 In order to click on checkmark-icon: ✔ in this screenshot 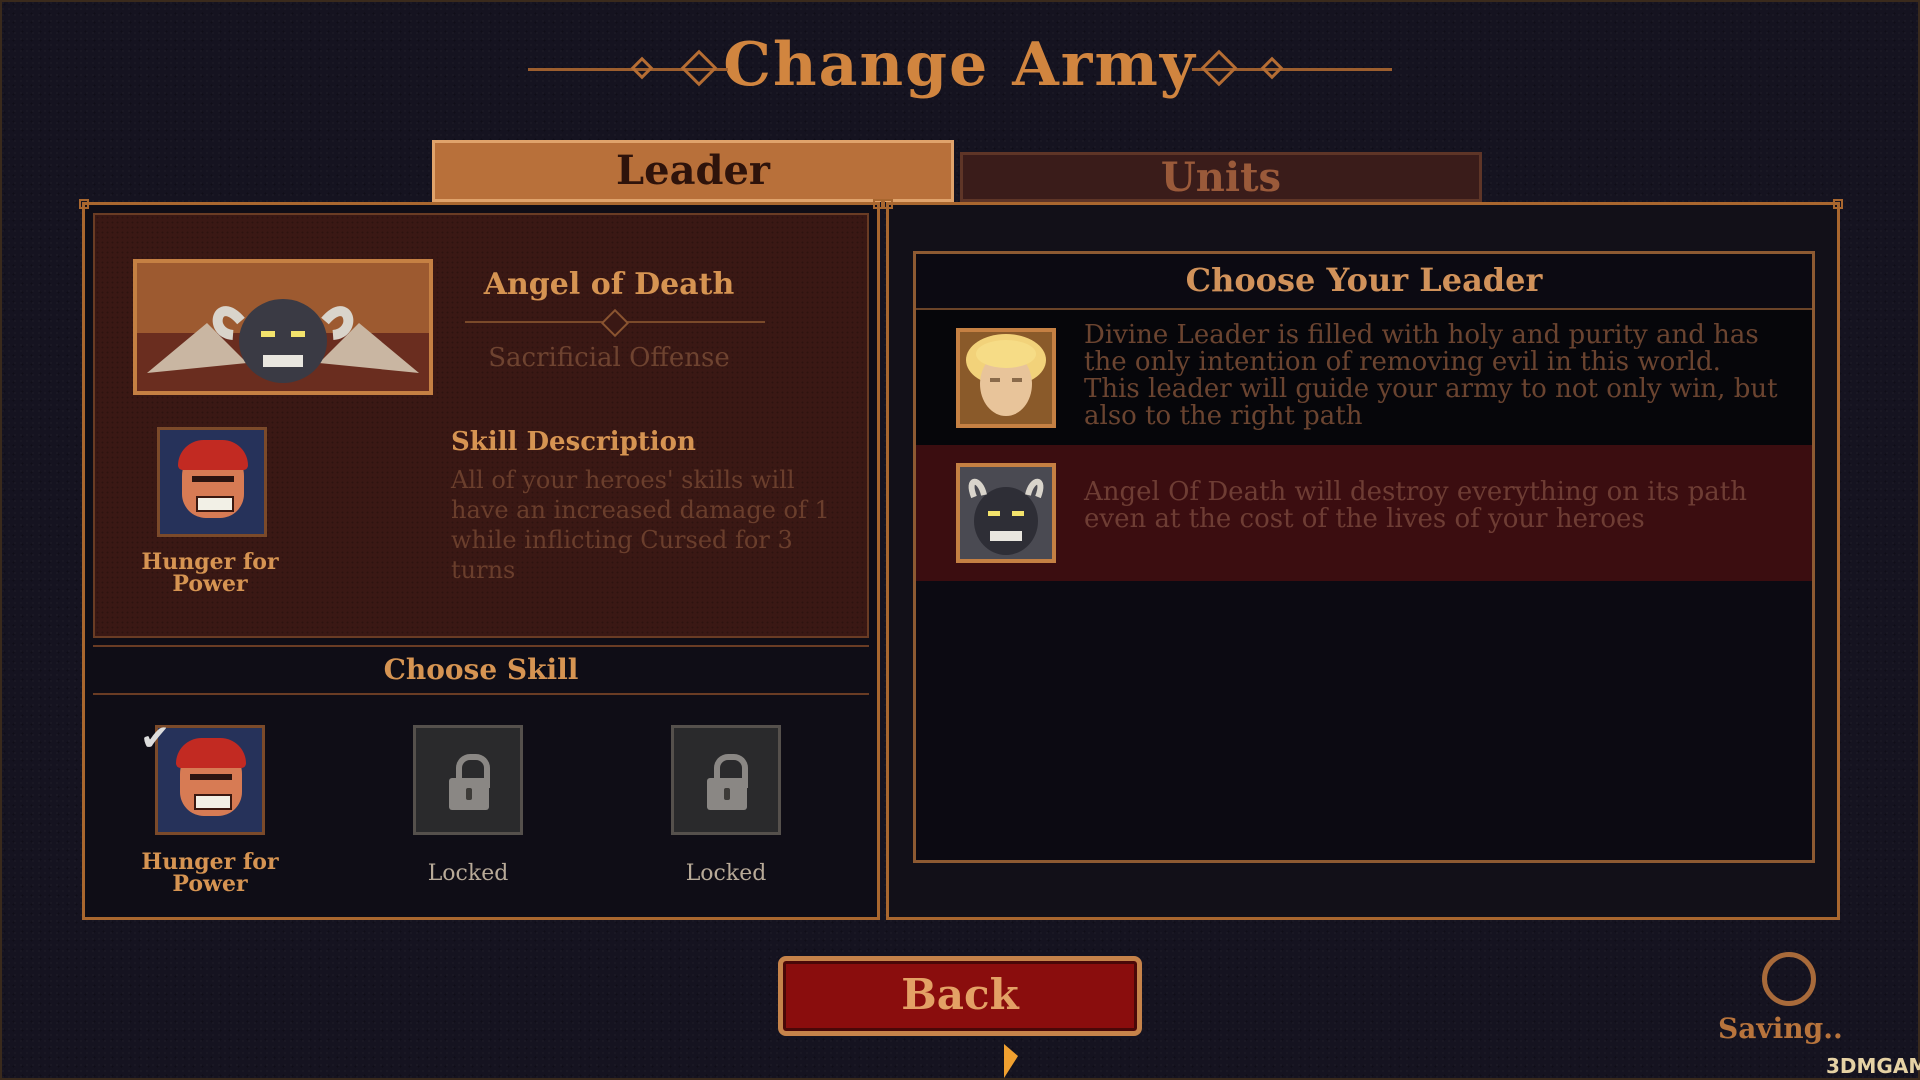, I will do `click(155, 738)`.